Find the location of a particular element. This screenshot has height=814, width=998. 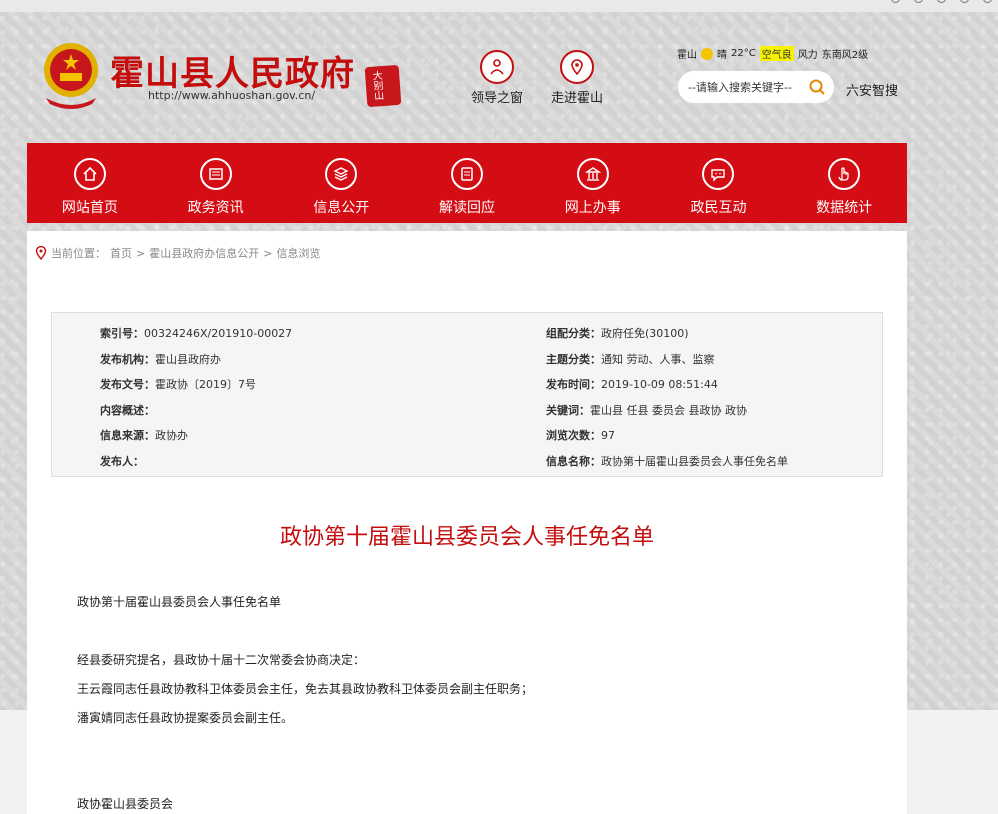

weather-city: 霍山 is located at coordinates (687, 55).